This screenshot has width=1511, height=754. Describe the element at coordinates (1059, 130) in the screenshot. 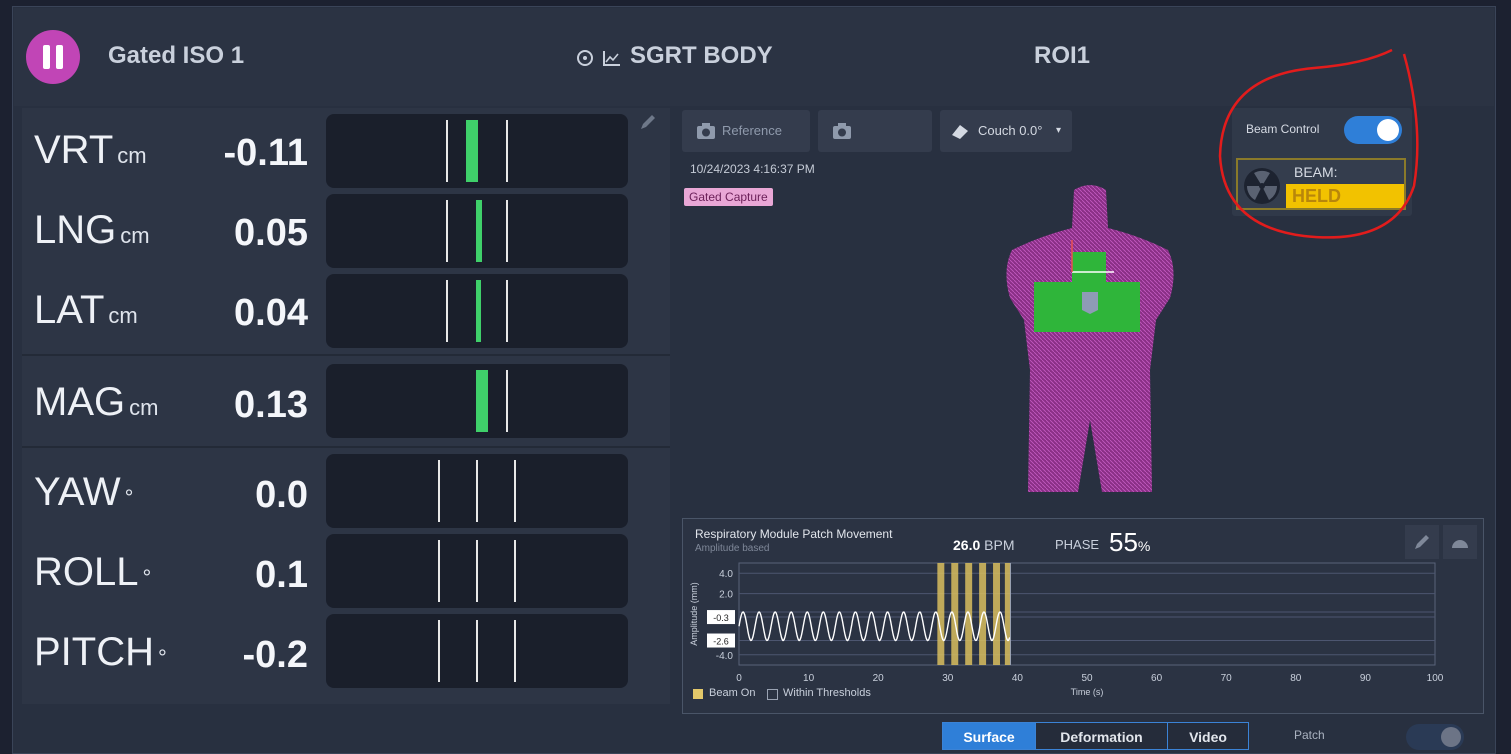

I see `chevron-down-icon: ▾` at that location.